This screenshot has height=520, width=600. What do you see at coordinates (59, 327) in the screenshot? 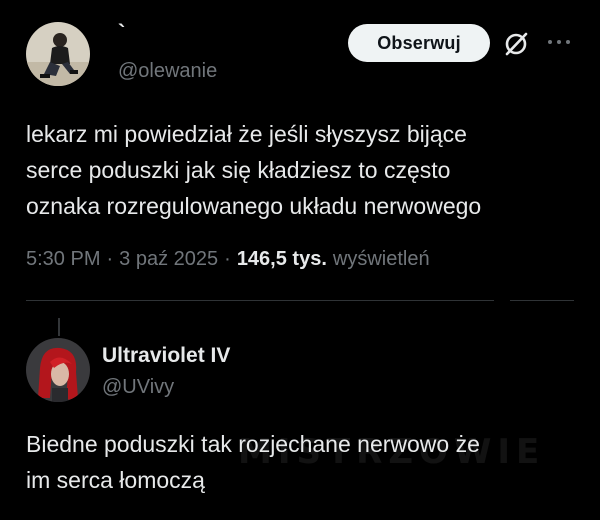
I see `thread-connector-line` at bounding box center [59, 327].